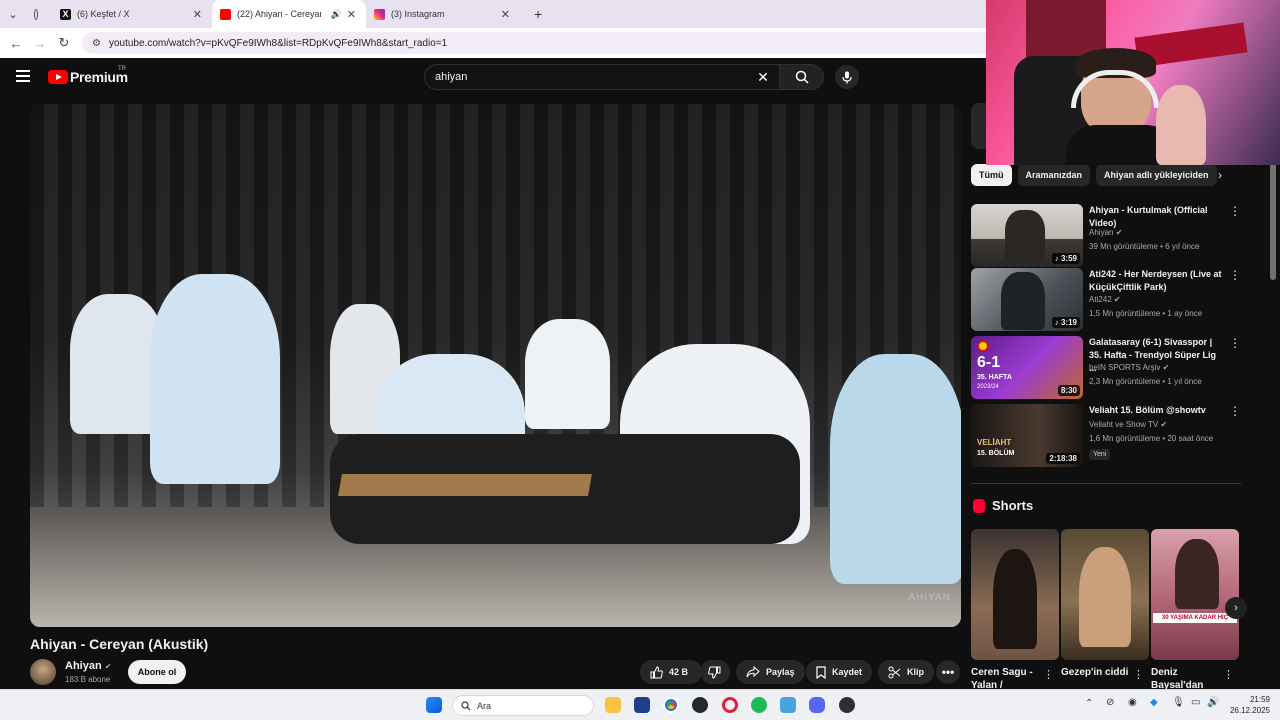 This screenshot has height=720, width=1280. Describe the element at coordinates (538, 14) in the screenshot. I see `new-tab-plus-icon: +` at that location.